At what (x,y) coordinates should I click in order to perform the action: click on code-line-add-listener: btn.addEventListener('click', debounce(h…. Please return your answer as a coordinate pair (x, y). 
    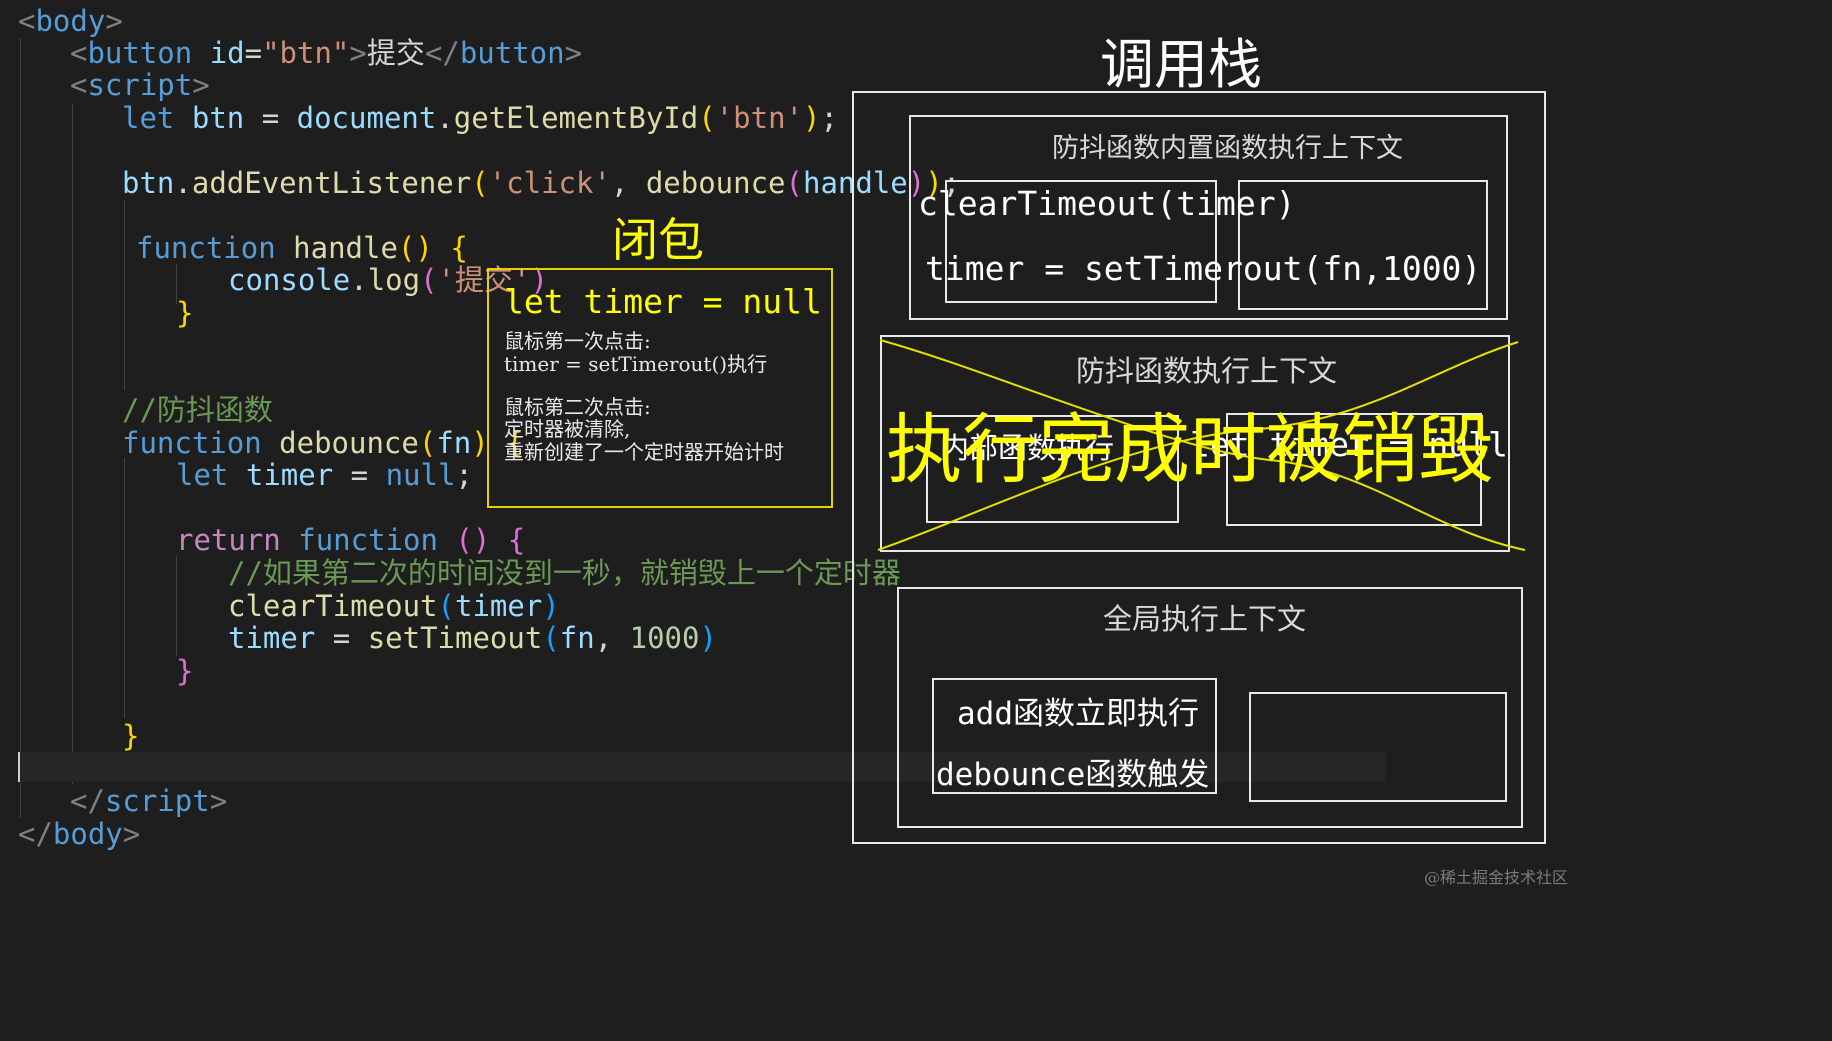
    Looking at the image, I should click on (541, 183).